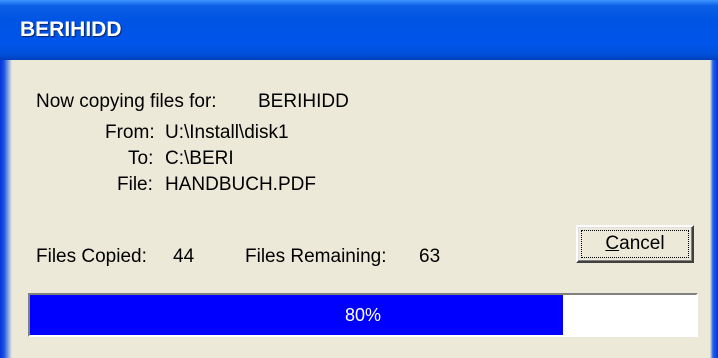  I want to click on cancel-button-label-rest: ancel, so click(642, 243).